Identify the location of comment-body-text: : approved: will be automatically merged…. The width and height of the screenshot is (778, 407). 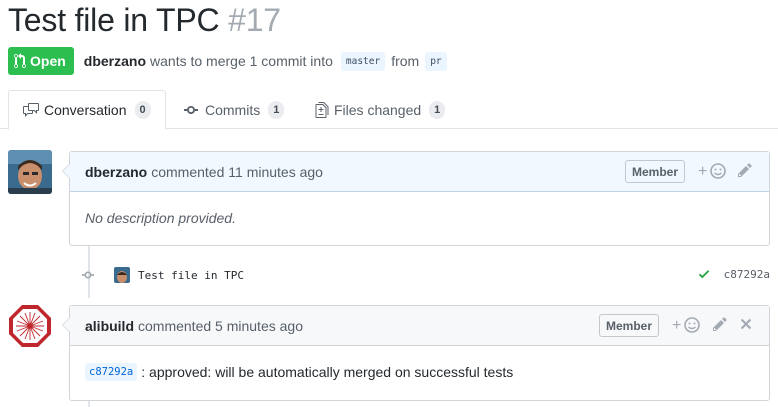
(327, 372).